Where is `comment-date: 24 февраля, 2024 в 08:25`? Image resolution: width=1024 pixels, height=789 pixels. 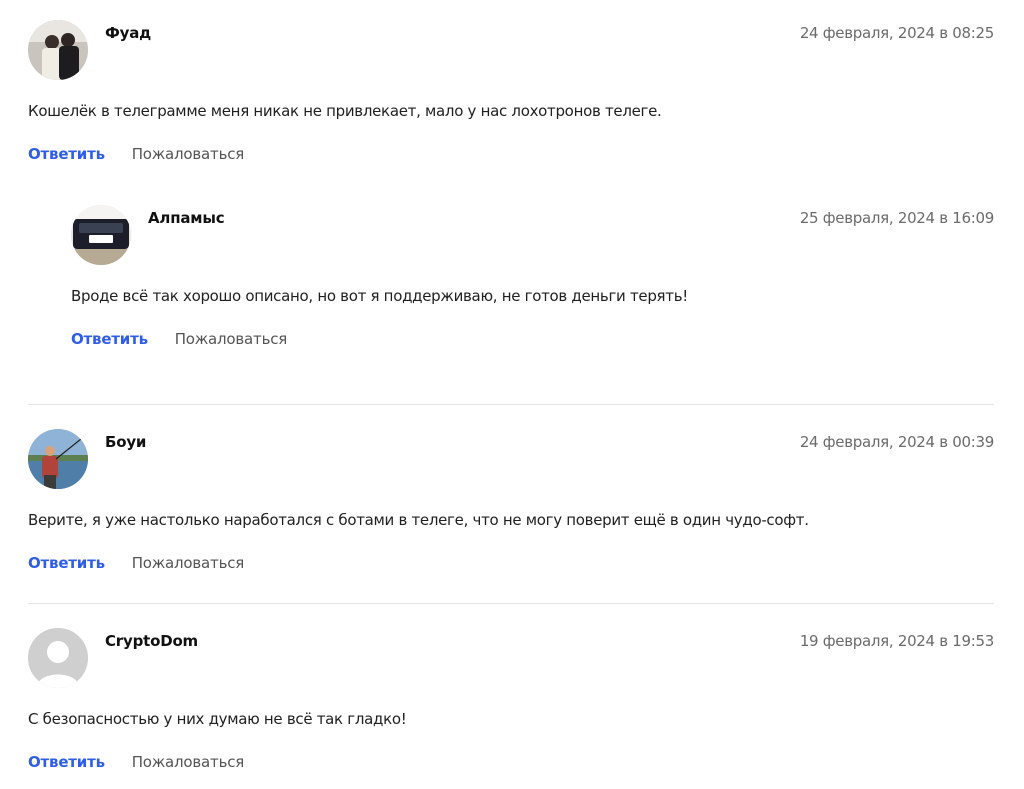 comment-date: 24 февраля, 2024 в 08:25 is located at coordinates (896, 33).